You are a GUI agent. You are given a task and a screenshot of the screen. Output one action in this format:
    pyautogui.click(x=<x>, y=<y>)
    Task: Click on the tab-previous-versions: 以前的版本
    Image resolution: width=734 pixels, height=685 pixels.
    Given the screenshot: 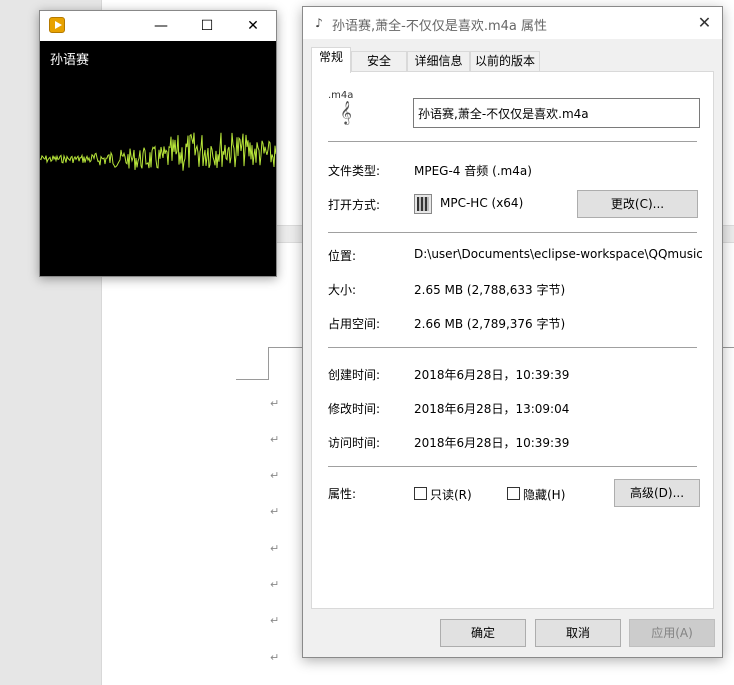 What is the action you would take?
    pyautogui.click(x=505, y=61)
    